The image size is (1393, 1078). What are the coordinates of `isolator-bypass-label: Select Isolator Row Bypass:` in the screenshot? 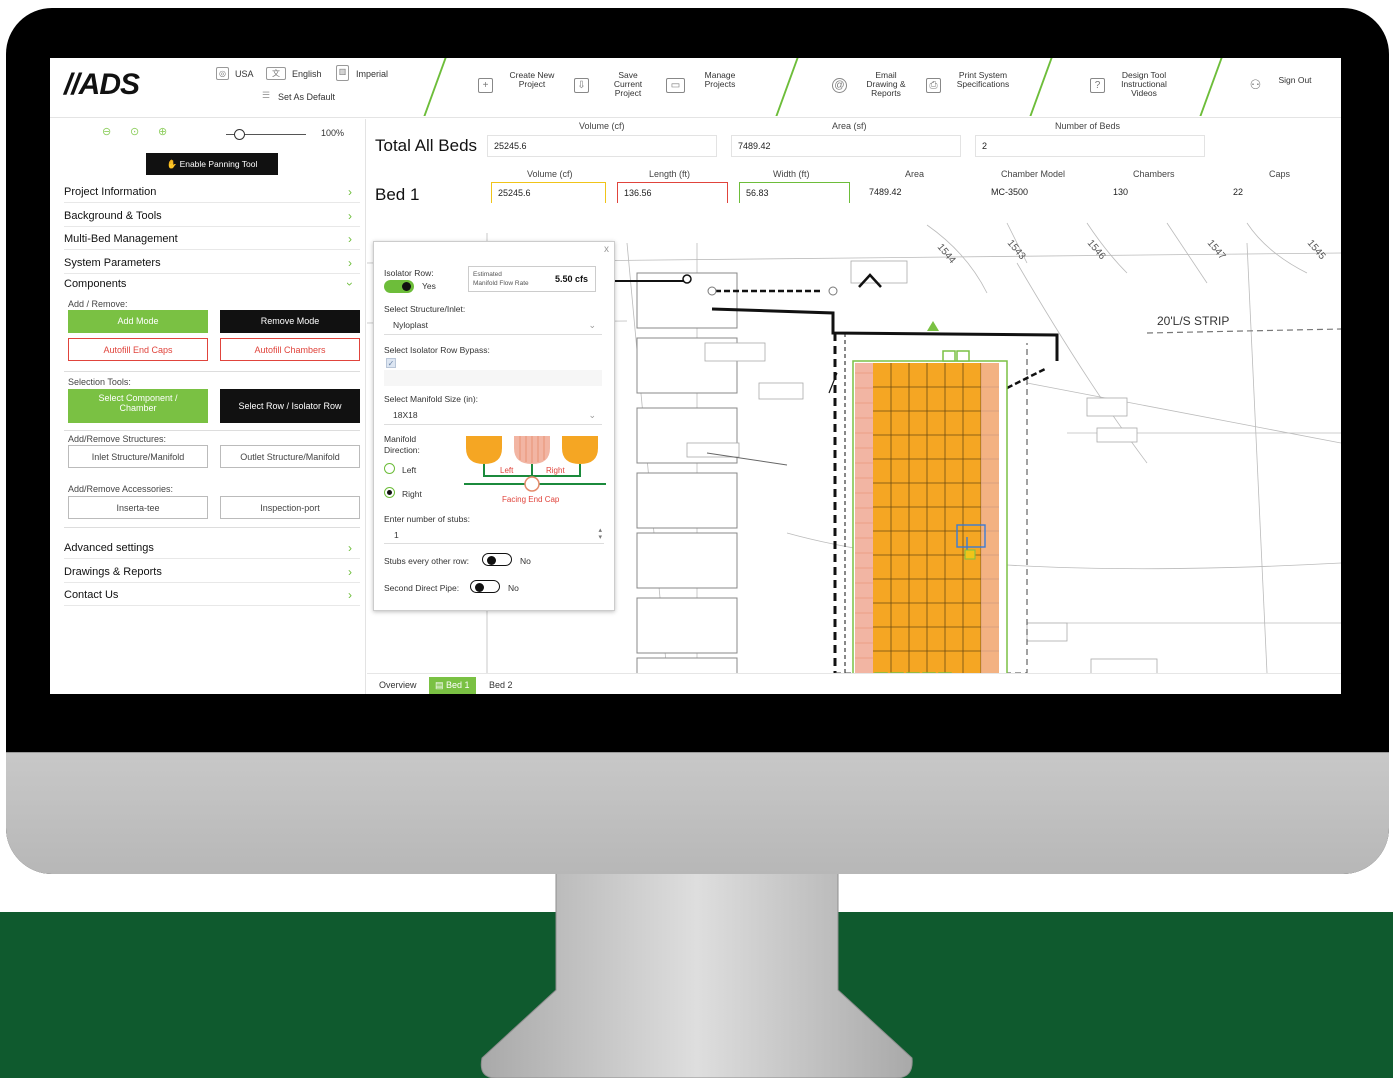 It's located at (437, 350).